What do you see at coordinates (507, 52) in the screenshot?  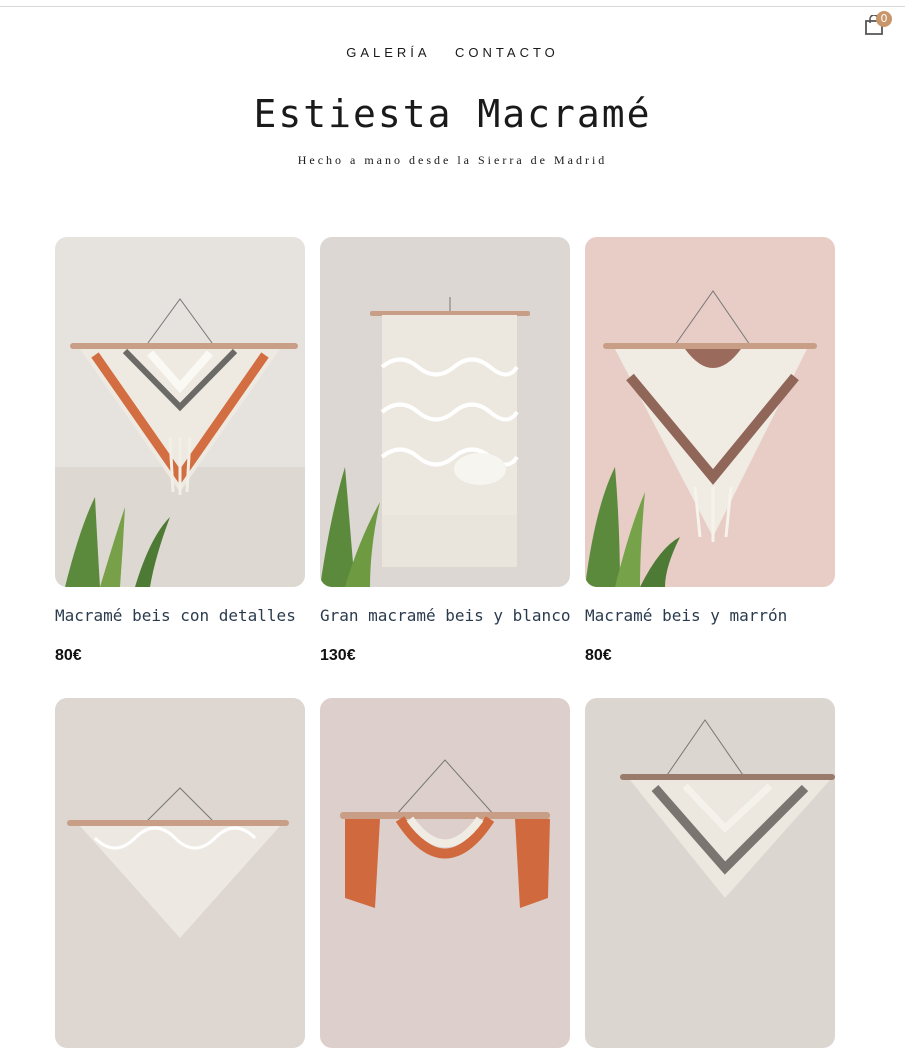 I see `nav-link-contacto: CONTACTO` at bounding box center [507, 52].